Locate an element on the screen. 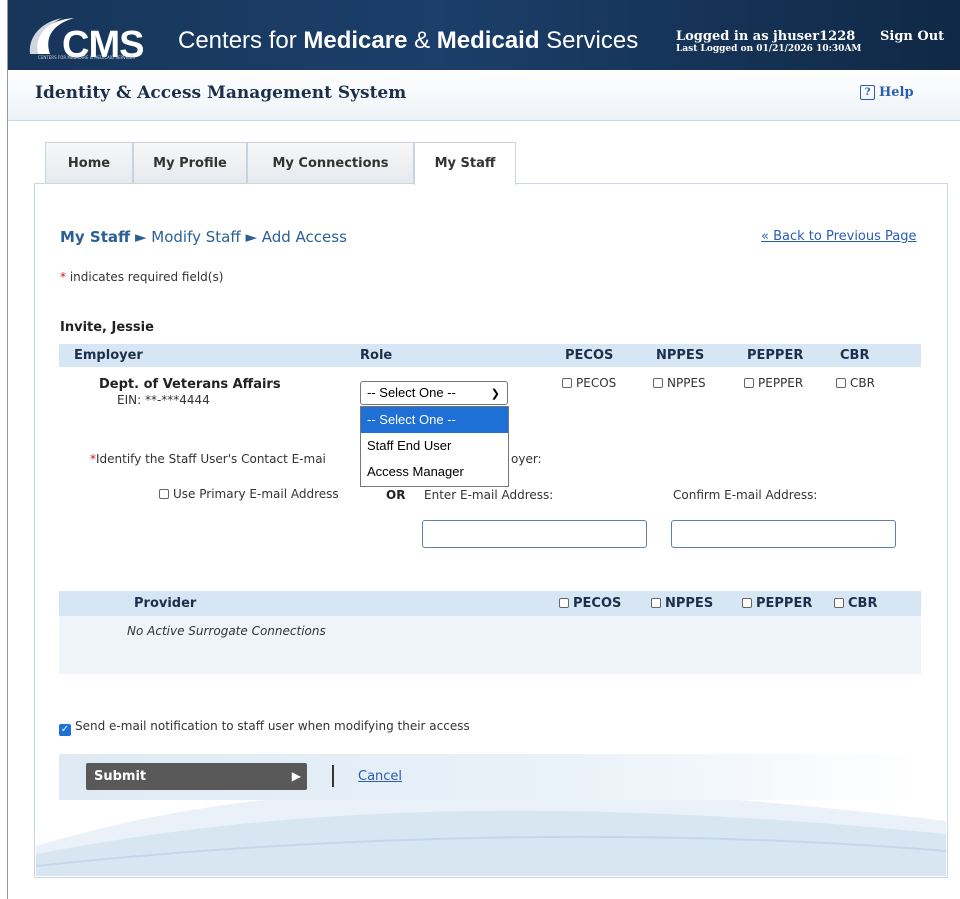 The height and width of the screenshot is (899, 960). breadcrumb-my-staff: My Staff is located at coordinates (95, 237).